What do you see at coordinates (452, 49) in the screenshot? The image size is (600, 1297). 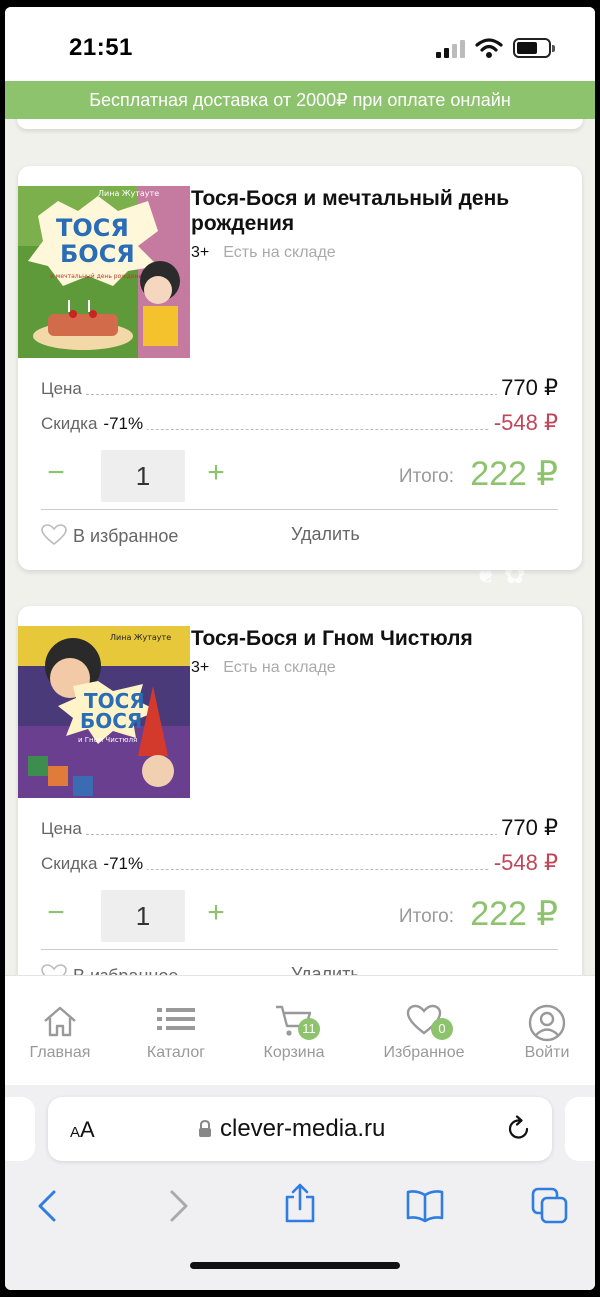 I see `cellular-signal-icon` at bounding box center [452, 49].